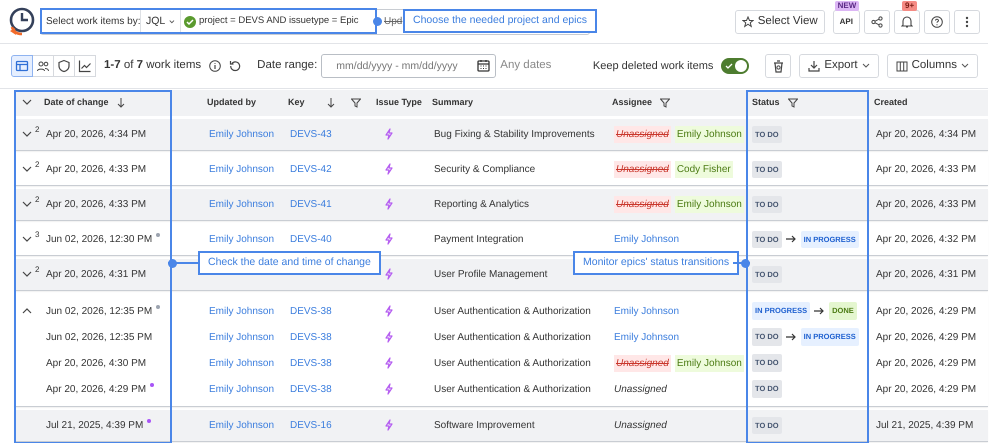 The image size is (998, 443). What do you see at coordinates (891, 103) in the screenshot?
I see `column-header: Created` at bounding box center [891, 103].